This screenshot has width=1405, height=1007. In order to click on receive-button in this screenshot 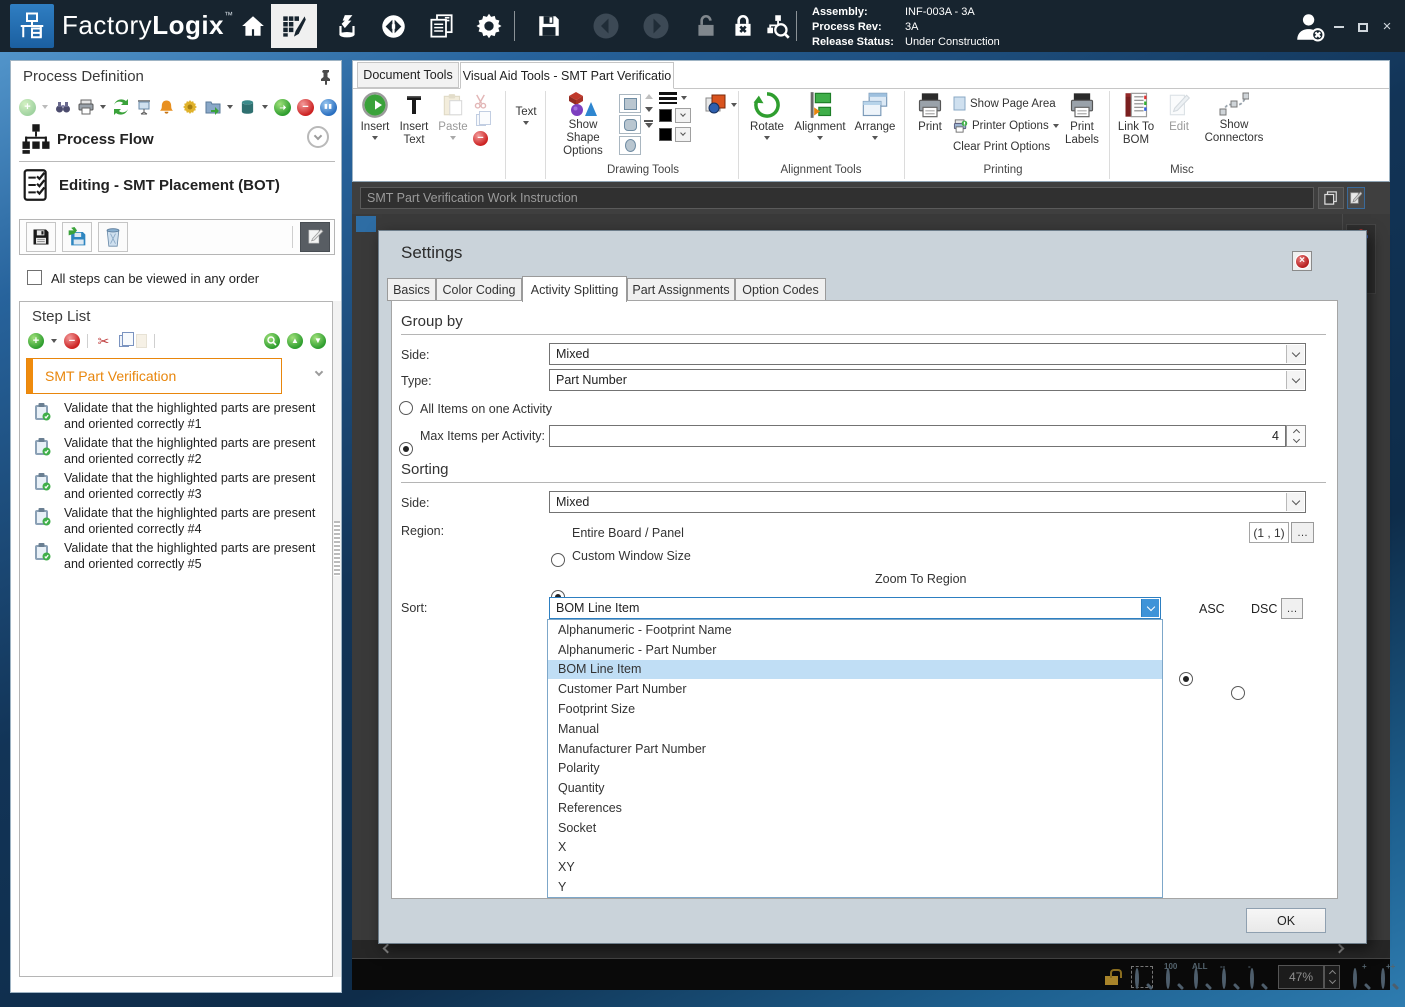, I will do `click(347, 26)`.